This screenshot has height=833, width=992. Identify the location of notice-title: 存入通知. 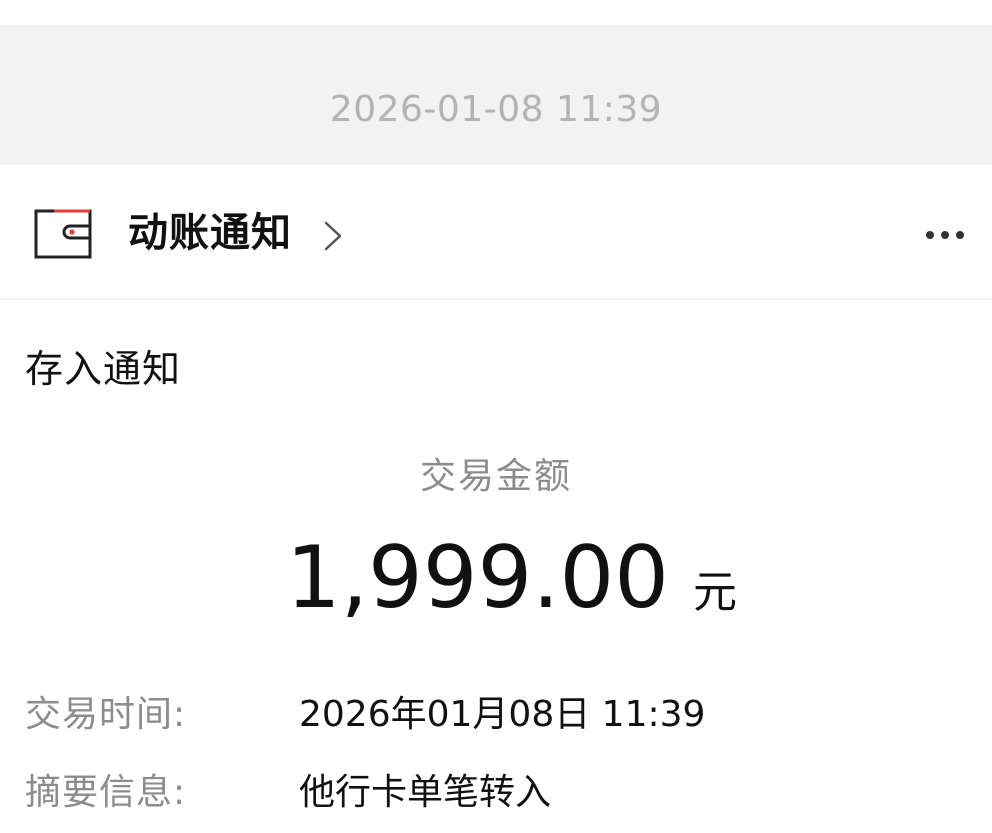
(103, 369).